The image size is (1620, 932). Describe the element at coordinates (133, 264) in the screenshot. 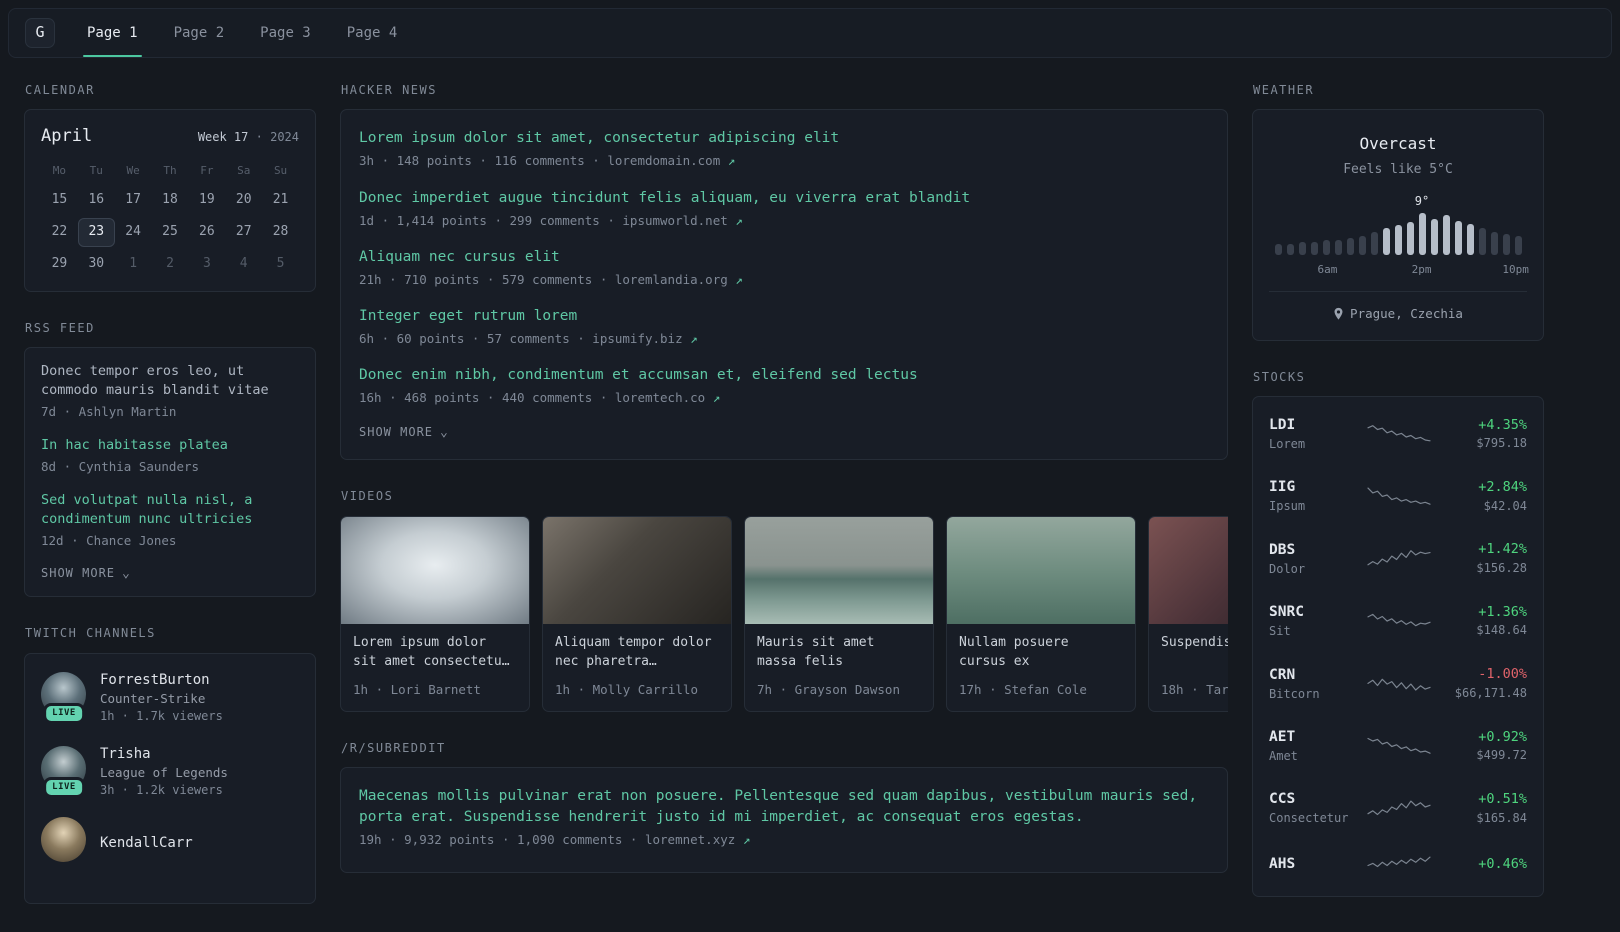

I see `calendar-day: 1` at that location.